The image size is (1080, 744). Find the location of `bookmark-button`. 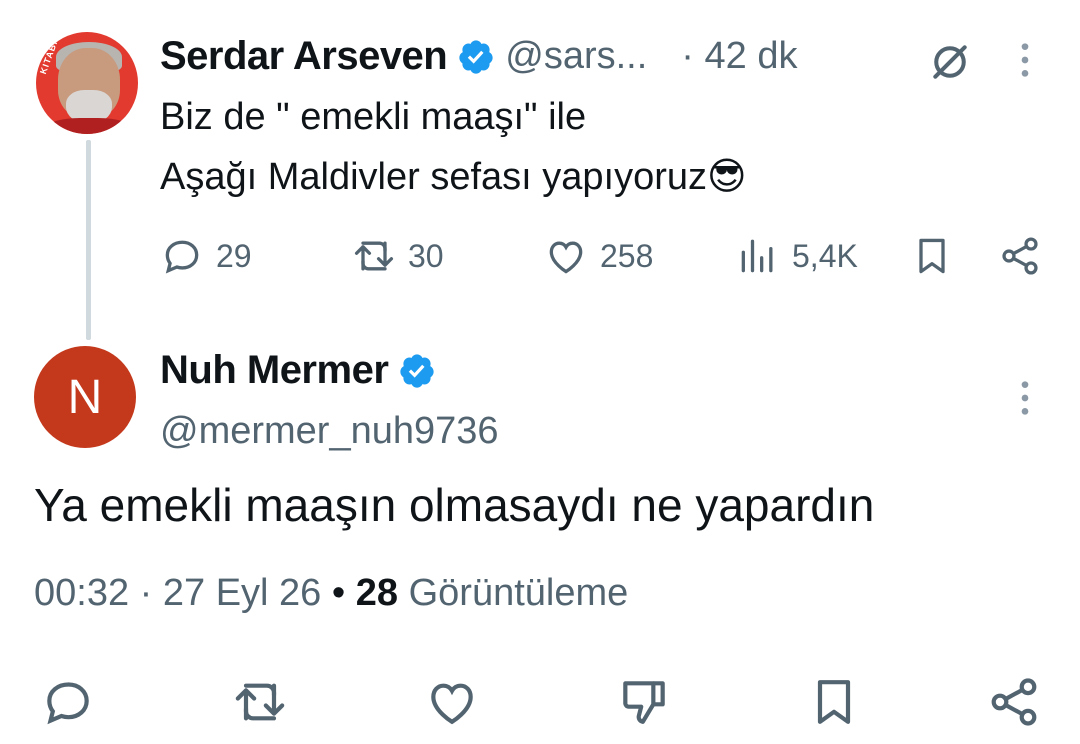

bookmark-button is located at coordinates (834, 704).